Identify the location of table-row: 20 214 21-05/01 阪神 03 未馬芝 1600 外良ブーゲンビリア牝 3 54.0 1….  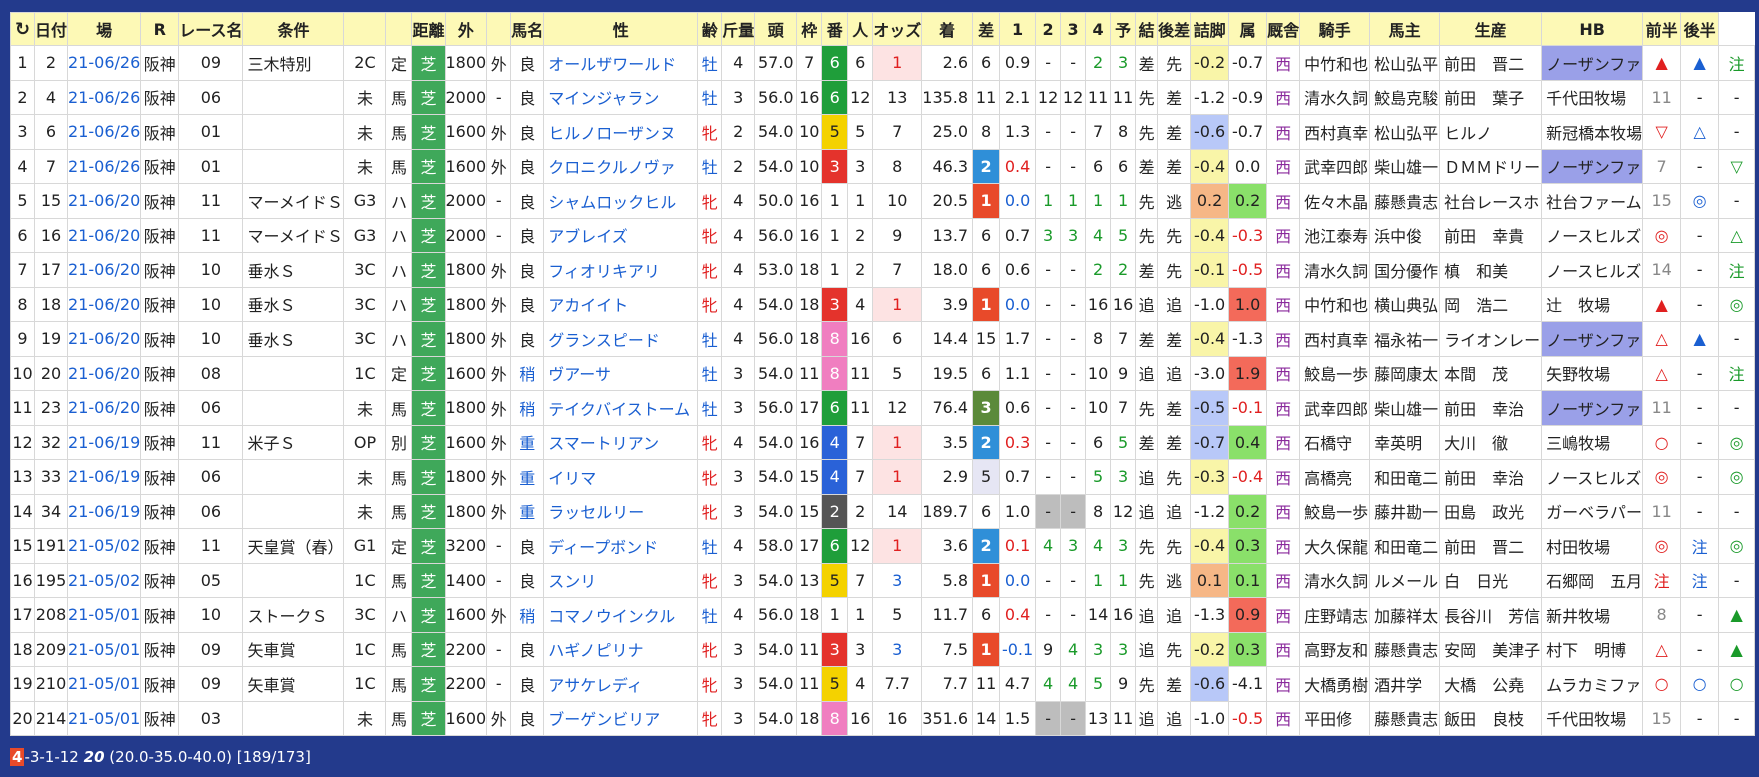
(883, 718).